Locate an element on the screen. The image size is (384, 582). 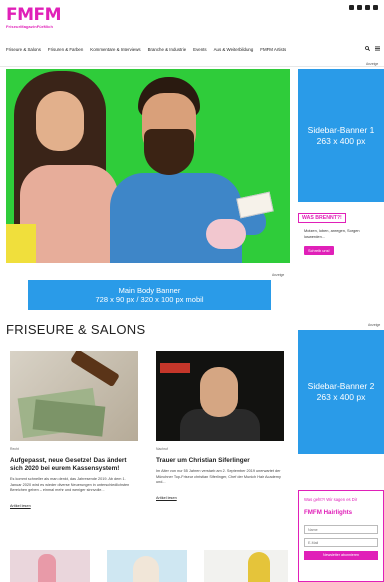
site-logo: FMFM FriseurMagazinFürMich is located at coordinates (34, 17).